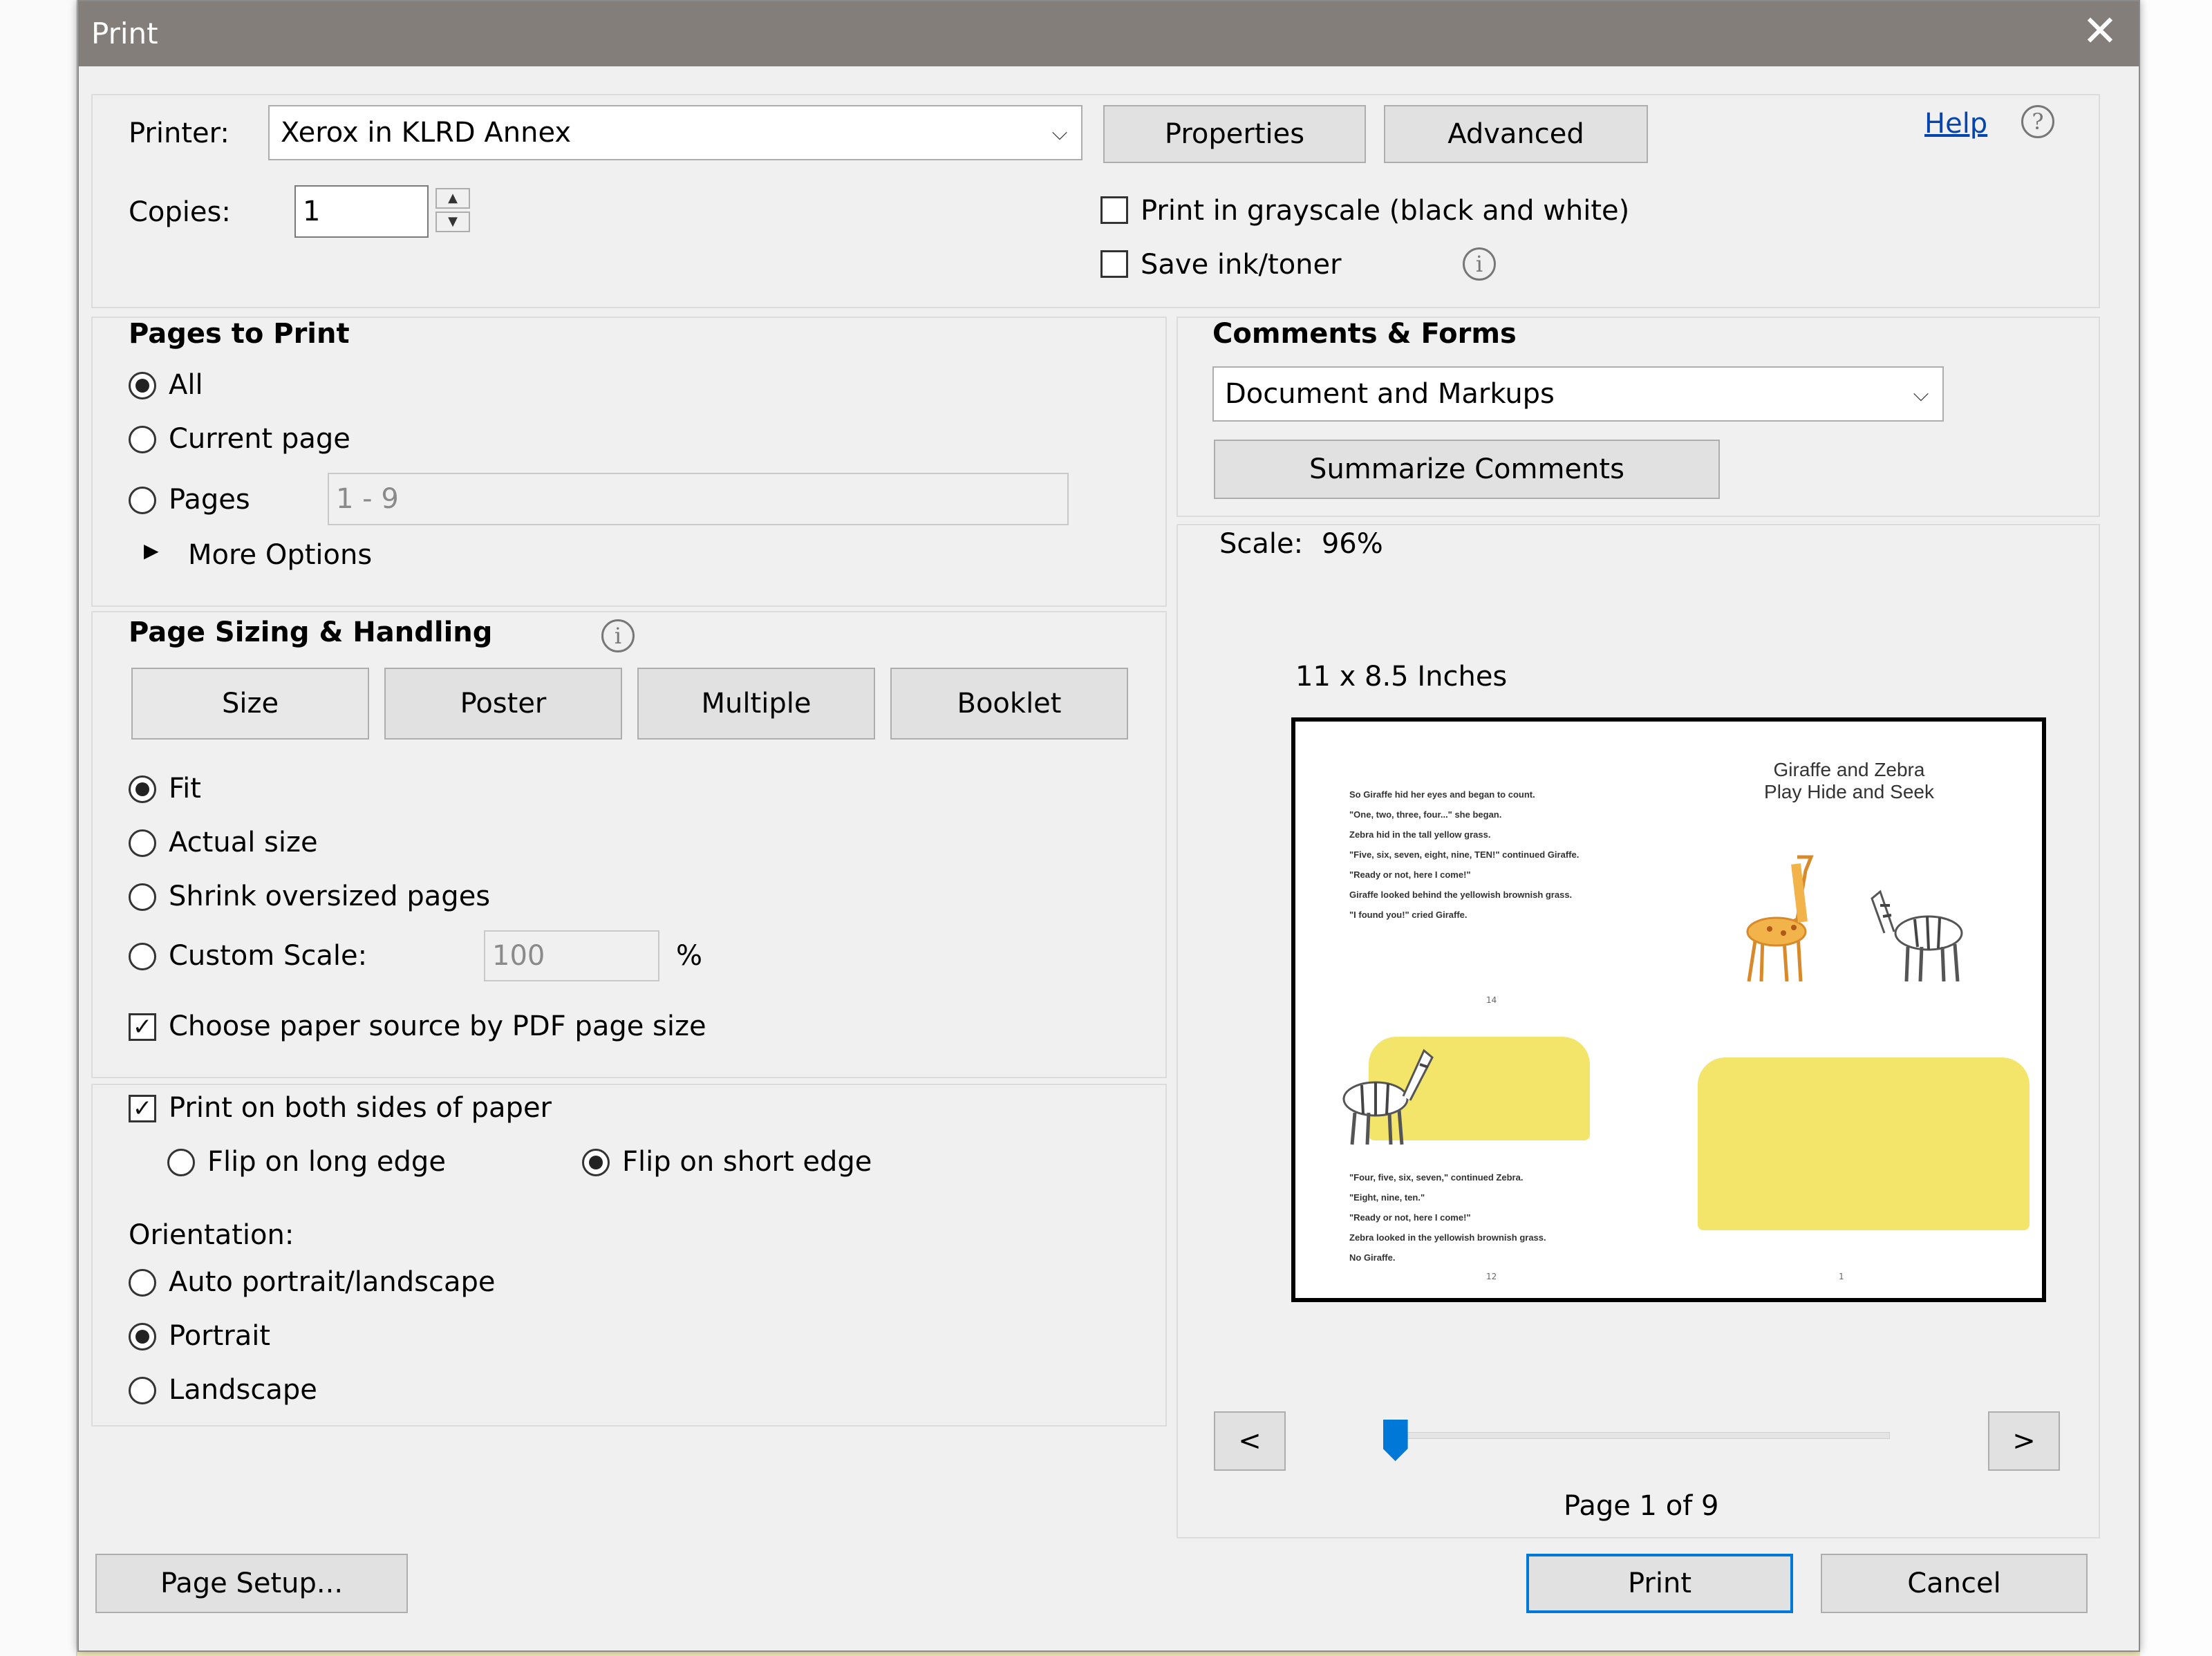 Image resolution: width=2212 pixels, height=1656 pixels. I want to click on close-icon: ✕, so click(2100, 32).